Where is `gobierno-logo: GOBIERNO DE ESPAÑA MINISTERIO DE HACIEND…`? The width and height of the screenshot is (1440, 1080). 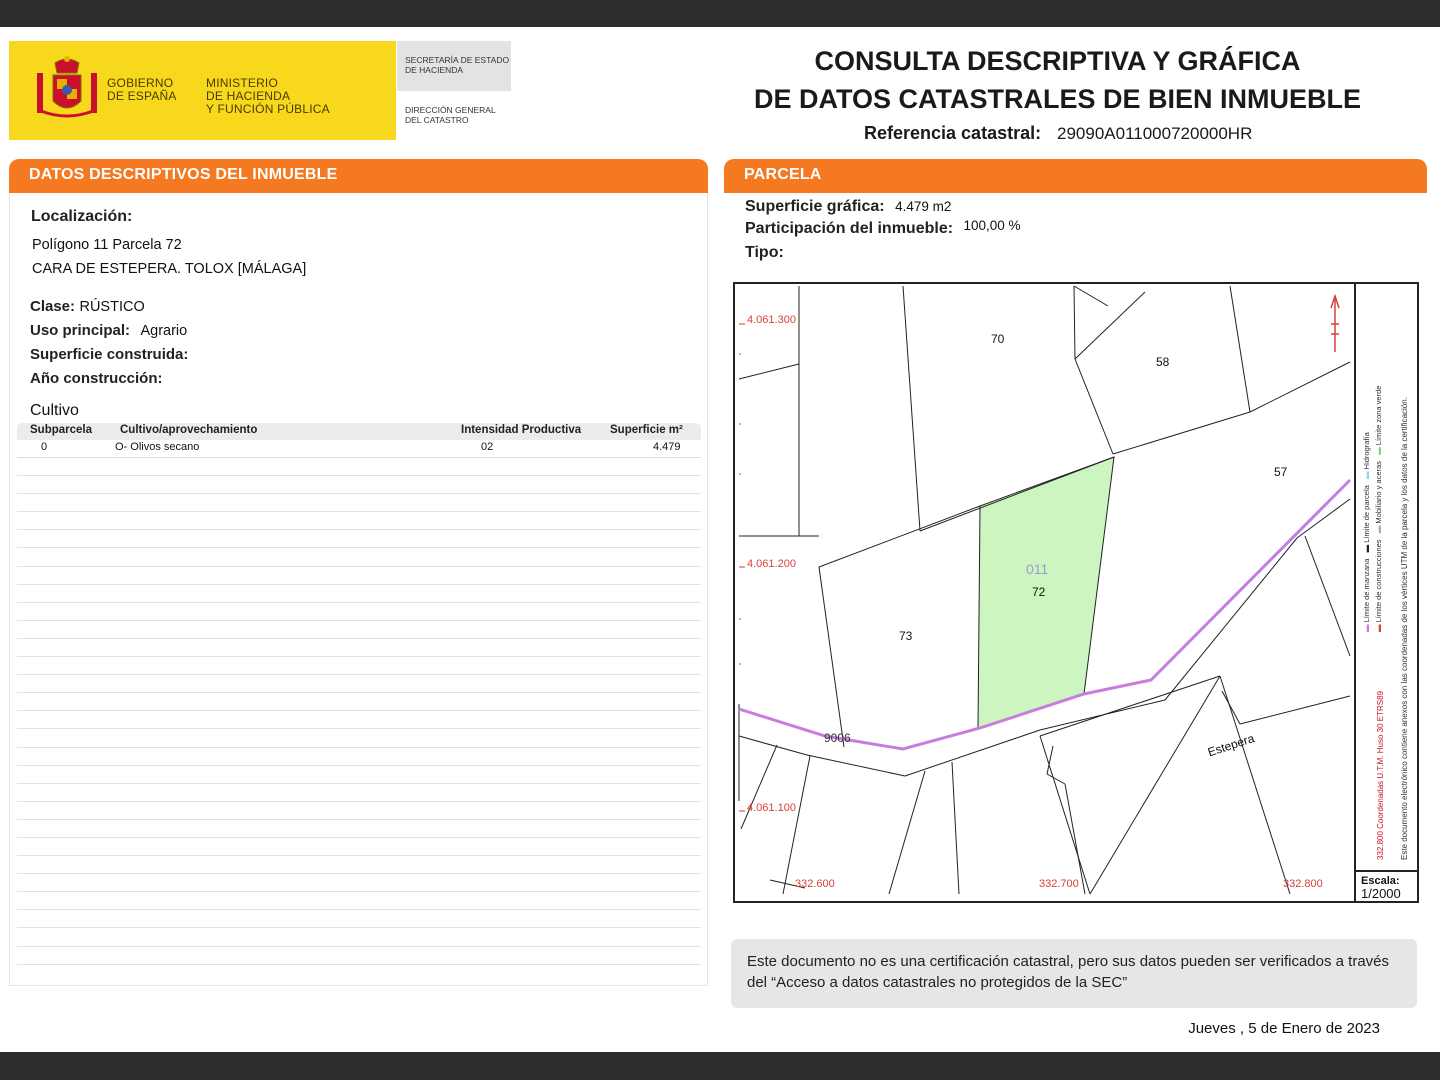 gobierno-logo: GOBIERNO DE ESPAÑA MINISTERIO DE HACIEND… is located at coordinates (202, 90).